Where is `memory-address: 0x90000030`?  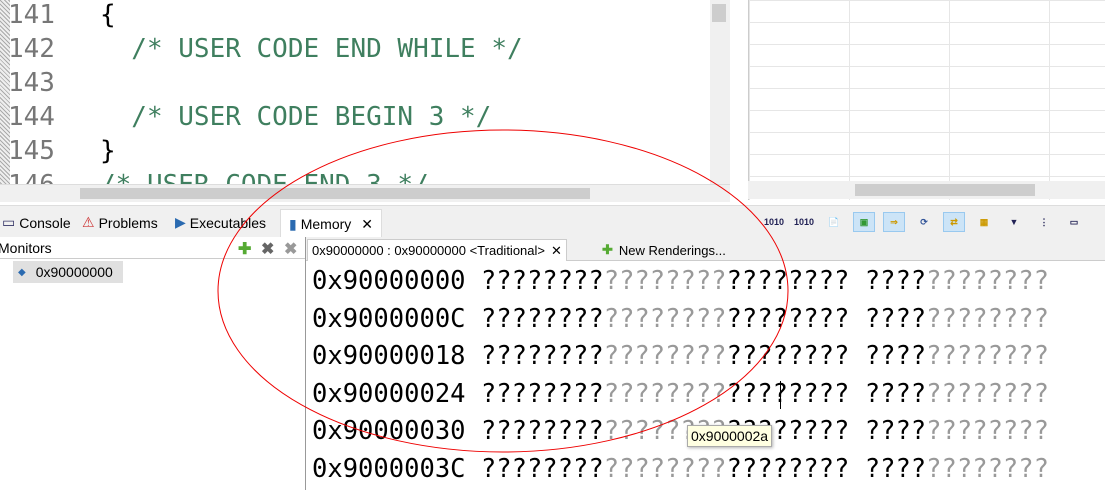 memory-address: 0x90000030 is located at coordinates (389, 431).